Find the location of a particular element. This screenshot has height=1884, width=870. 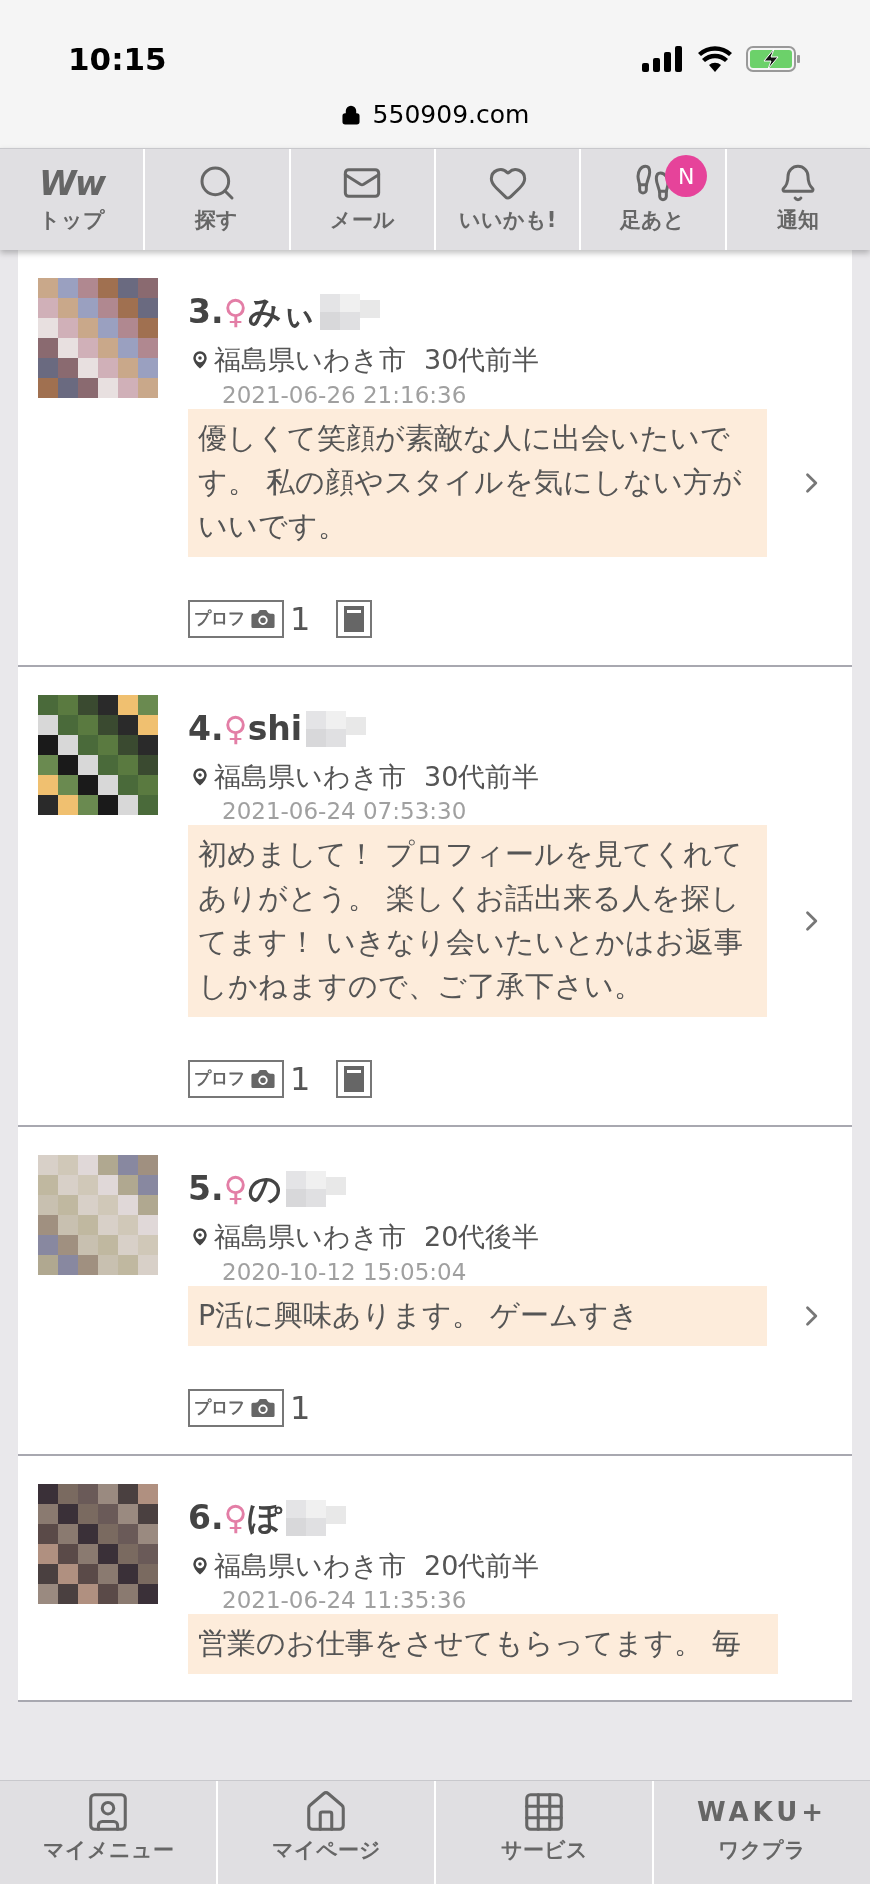

user-name: 6.♀ぽ is located at coordinates (235, 1517).